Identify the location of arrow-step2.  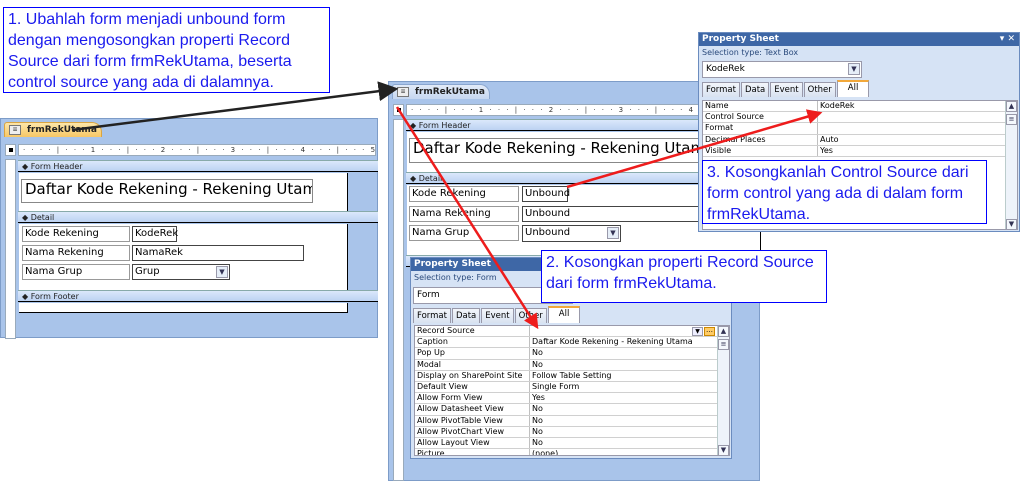
(467, 218).